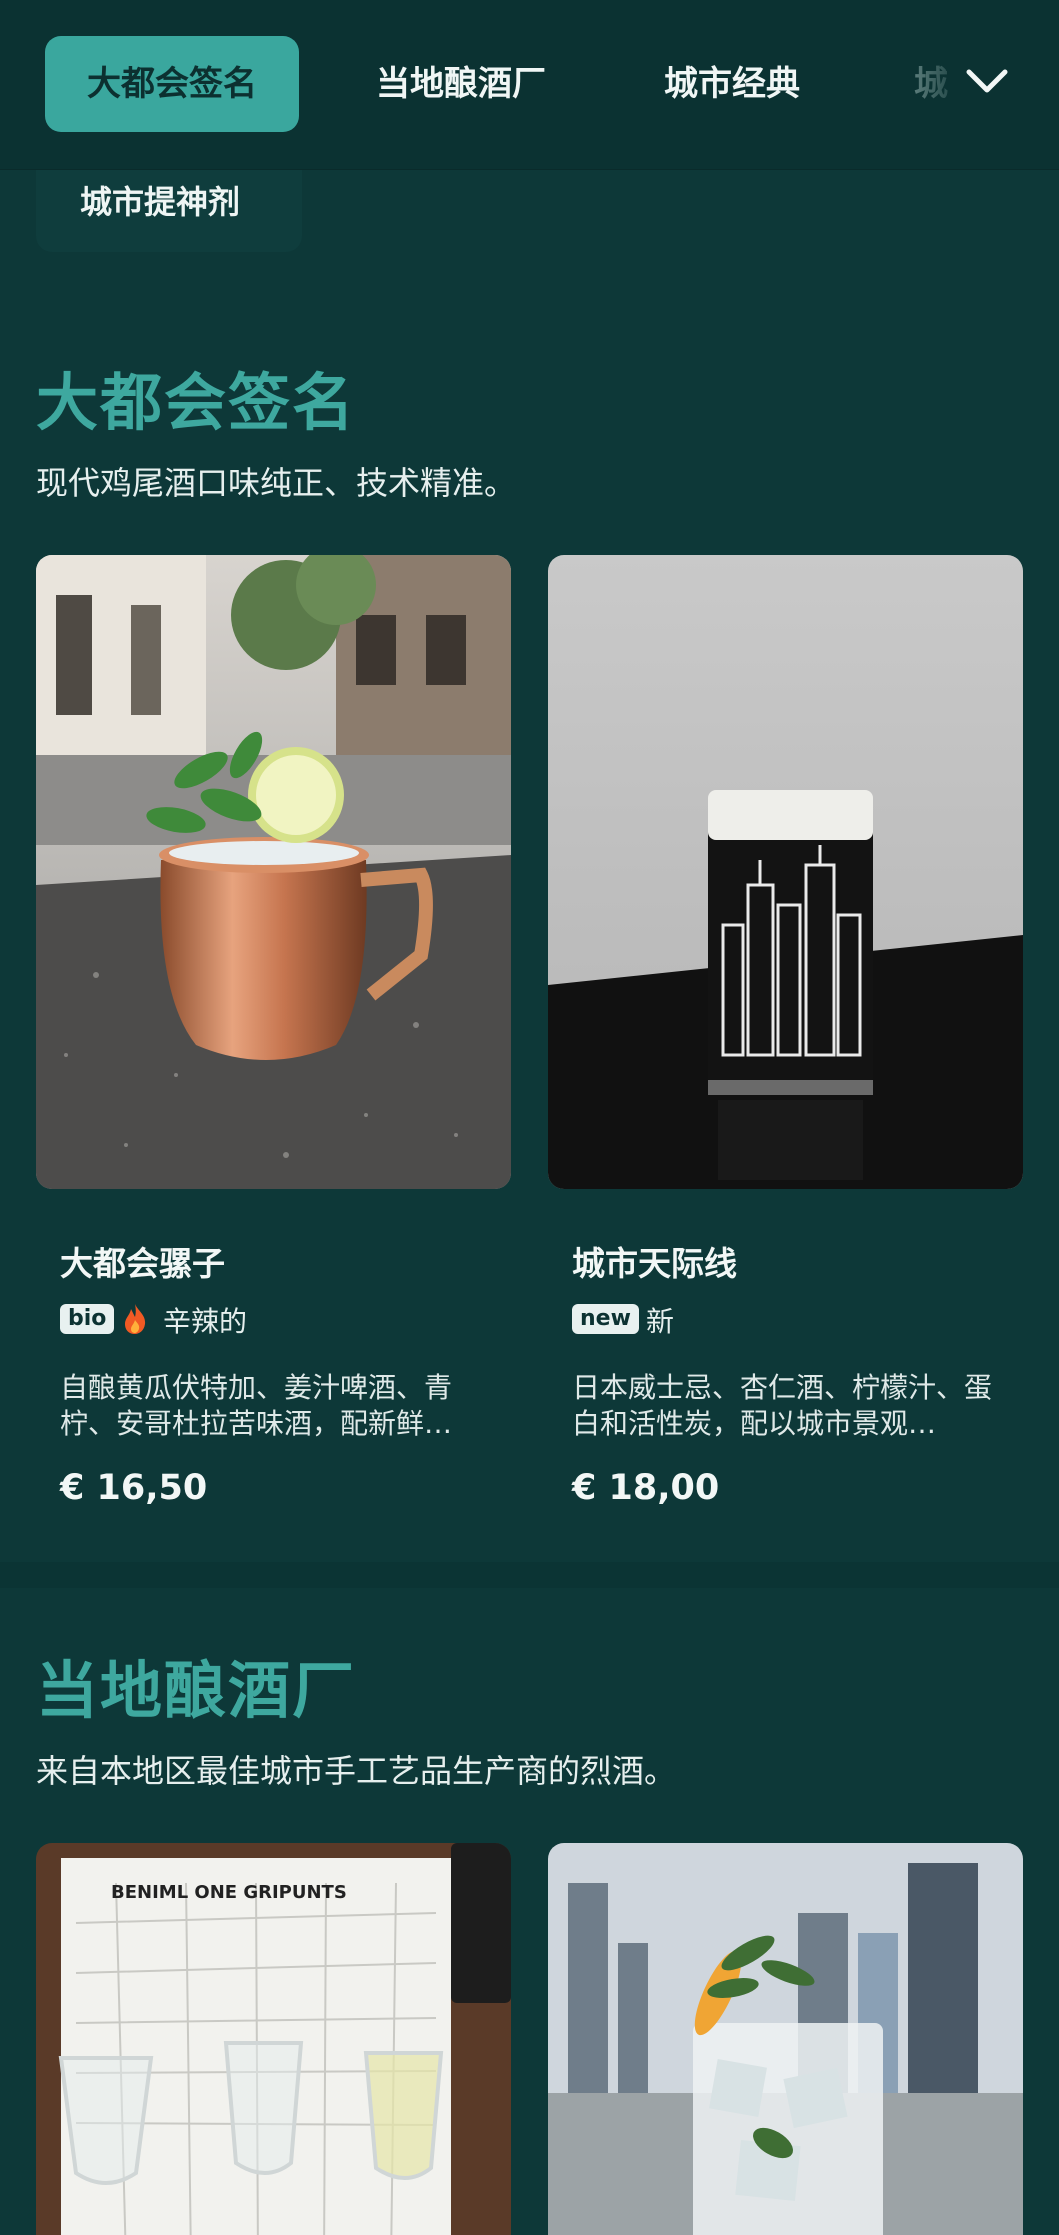 Image resolution: width=1059 pixels, height=2235 pixels. What do you see at coordinates (461, 84) in the screenshot?
I see `tab-local-distilleries: 当地酿酒厂` at bounding box center [461, 84].